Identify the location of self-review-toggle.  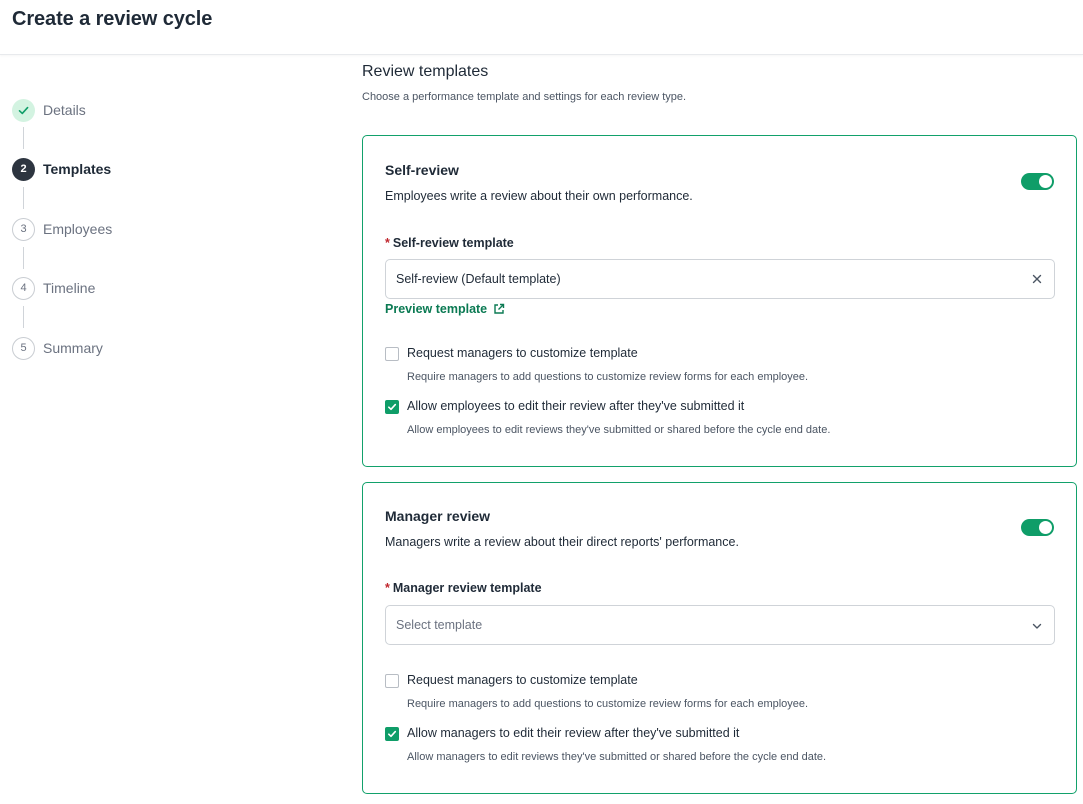
(1037, 181).